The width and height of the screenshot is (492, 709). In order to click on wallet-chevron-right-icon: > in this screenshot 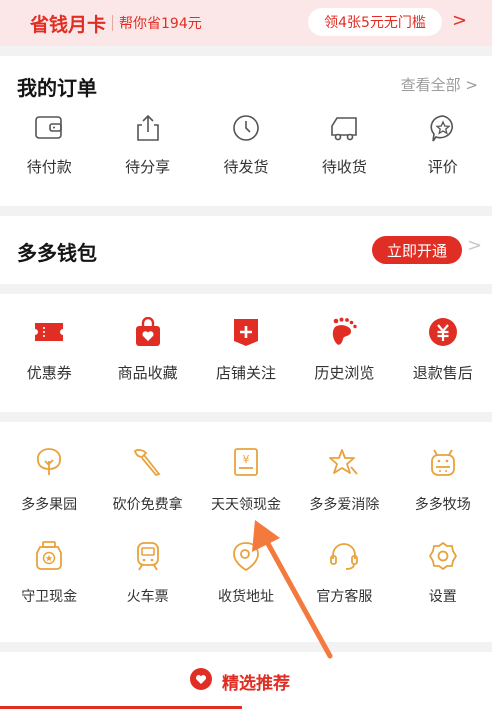, I will do `click(474, 245)`.